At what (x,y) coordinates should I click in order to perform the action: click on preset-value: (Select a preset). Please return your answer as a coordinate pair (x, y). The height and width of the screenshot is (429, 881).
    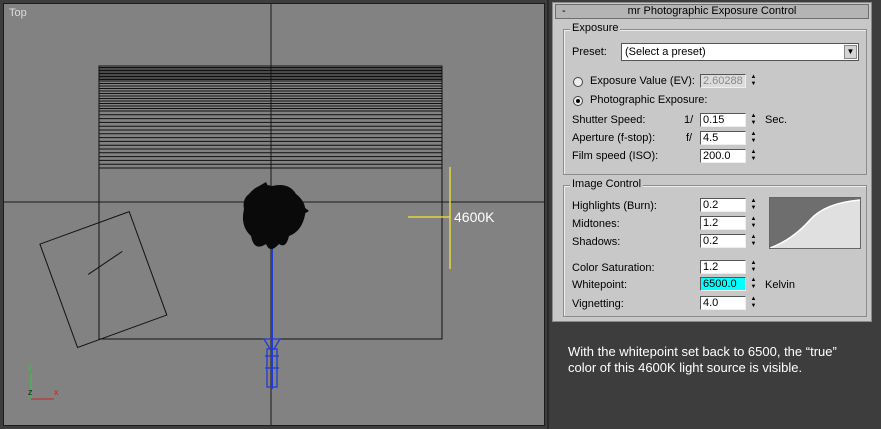
    Looking at the image, I should click on (665, 52).